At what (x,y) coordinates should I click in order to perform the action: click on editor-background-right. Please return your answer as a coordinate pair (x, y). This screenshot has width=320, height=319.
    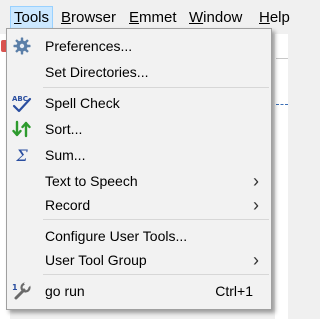
    Looking at the image, I should click on (281, 176).